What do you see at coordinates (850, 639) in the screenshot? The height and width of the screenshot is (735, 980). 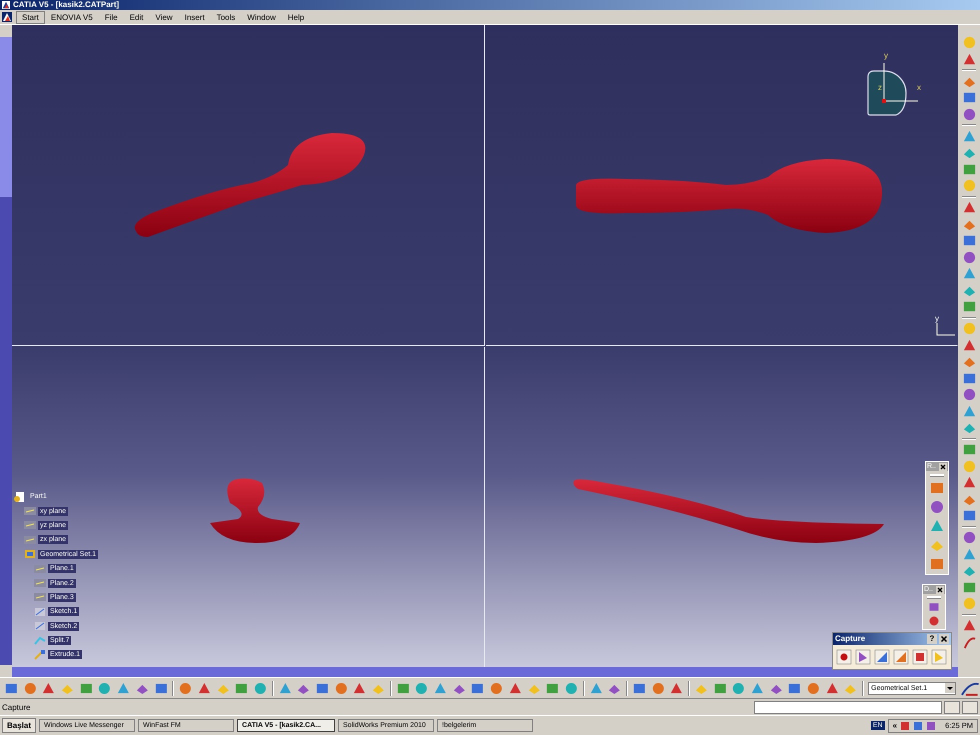 I see `toolbar-title: Capture` at bounding box center [850, 639].